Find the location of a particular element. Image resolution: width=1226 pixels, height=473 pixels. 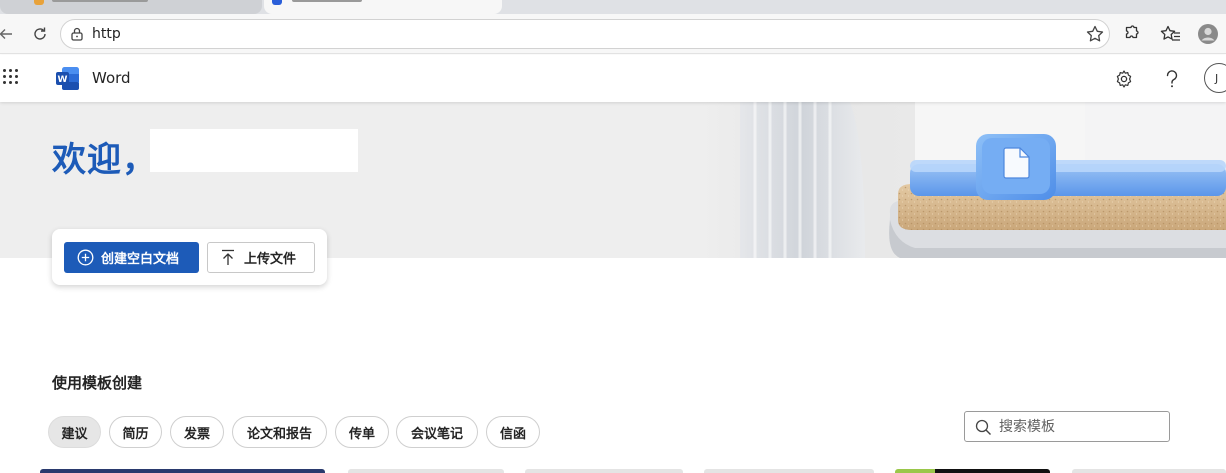

browser-tab-strip is located at coordinates (613, 7).